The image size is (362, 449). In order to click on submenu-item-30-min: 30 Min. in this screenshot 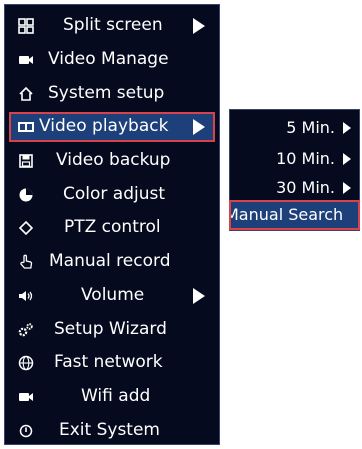, I will do `click(294, 188)`.